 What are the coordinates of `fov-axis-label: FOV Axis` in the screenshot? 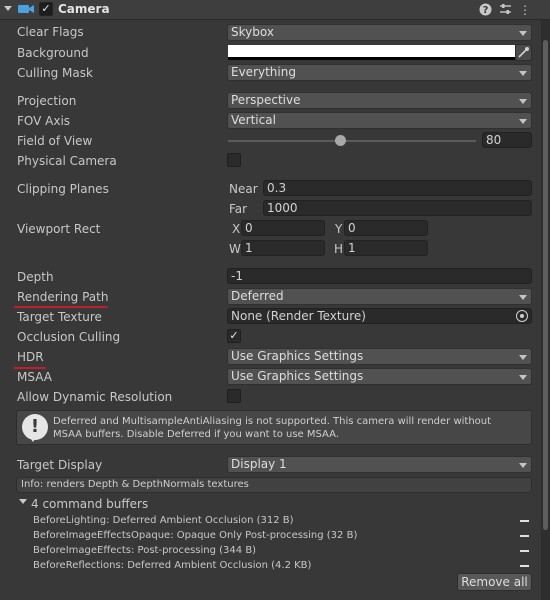 It's located at (44, 121).